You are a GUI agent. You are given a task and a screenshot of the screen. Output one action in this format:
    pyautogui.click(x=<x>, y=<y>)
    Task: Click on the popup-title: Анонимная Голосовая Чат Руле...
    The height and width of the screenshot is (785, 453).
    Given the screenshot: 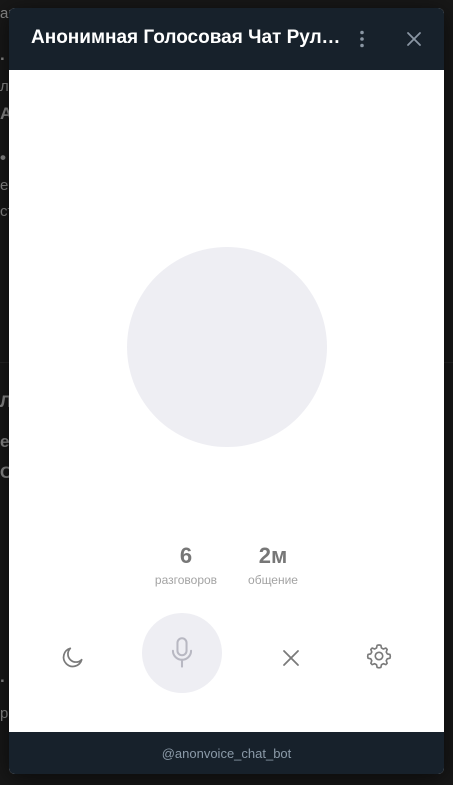 What is the action you would take?
    pyautogui.click(x=186, y=37)
    